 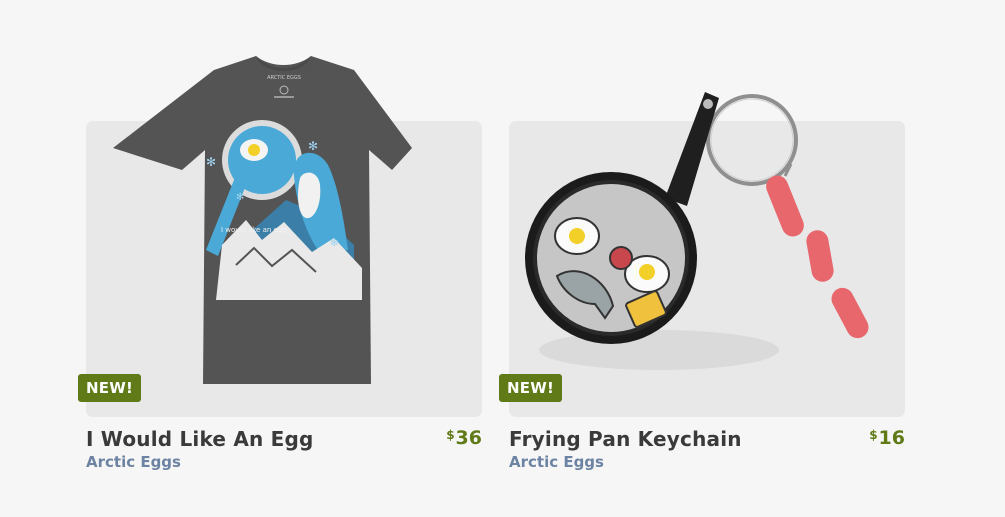 What do you see at coordinates (625, 439) in the screenshot?
I see `product-title: Frying Pan Keychain` at bounding box center [625, 439].